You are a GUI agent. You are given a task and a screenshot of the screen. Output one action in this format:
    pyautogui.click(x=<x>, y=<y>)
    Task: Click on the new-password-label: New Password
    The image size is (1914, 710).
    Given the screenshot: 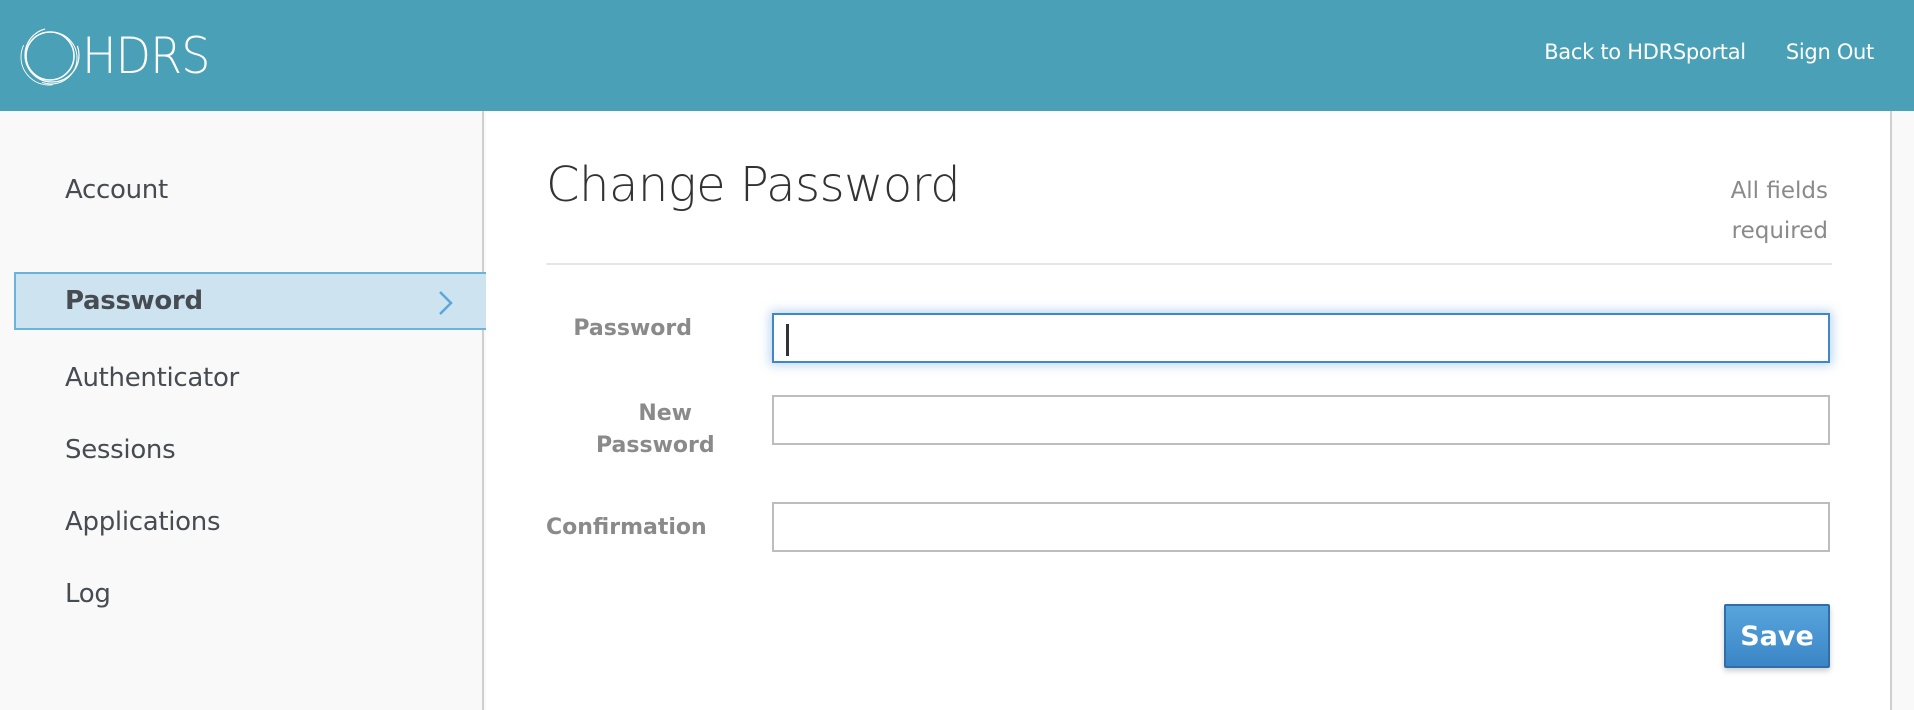 What is the action you would take?
    pyautogui.click(x=655, y=429)
    